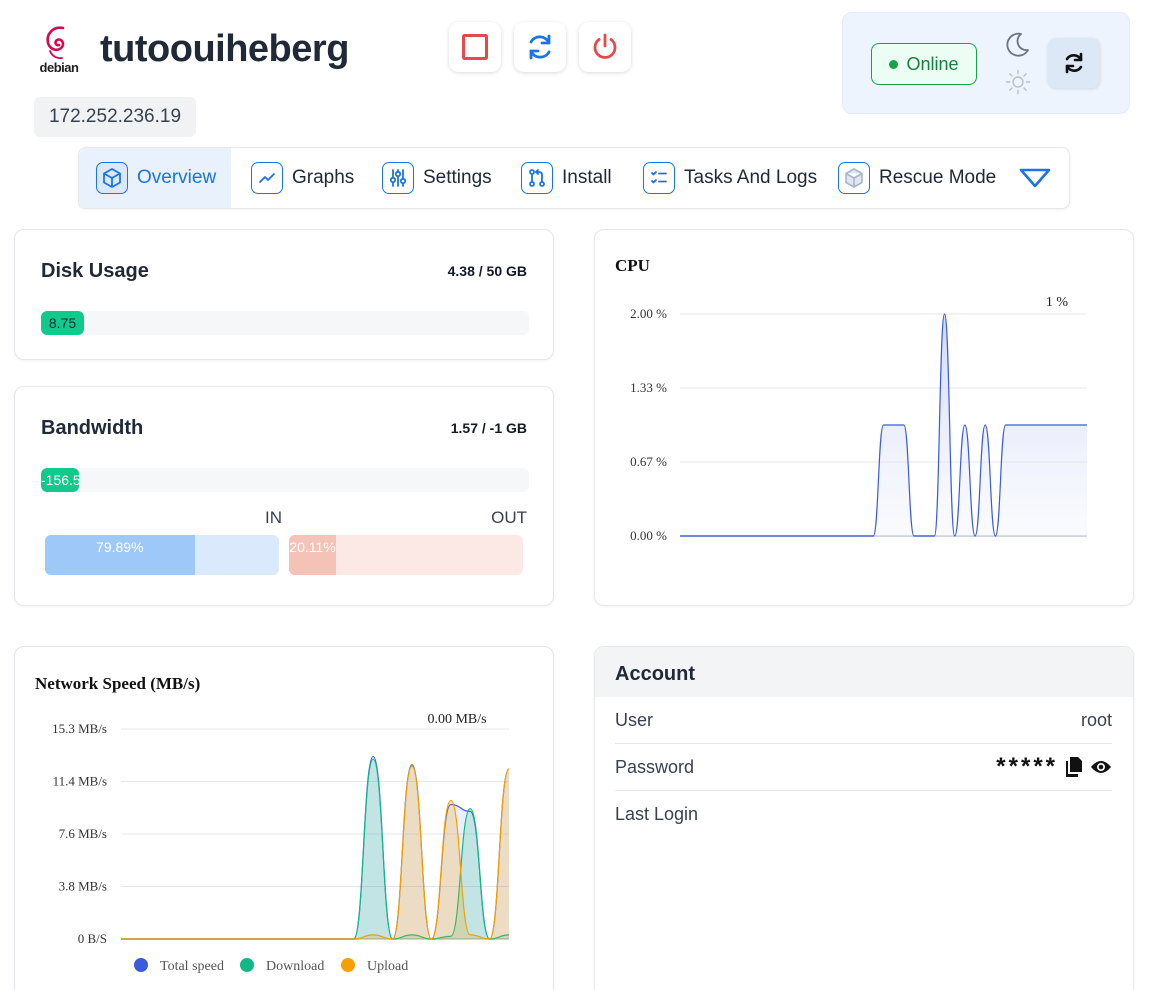  Describe the element at coordinates (273, 517) in the screenshot. I see `bandwidth-in-label: IN` at that location.